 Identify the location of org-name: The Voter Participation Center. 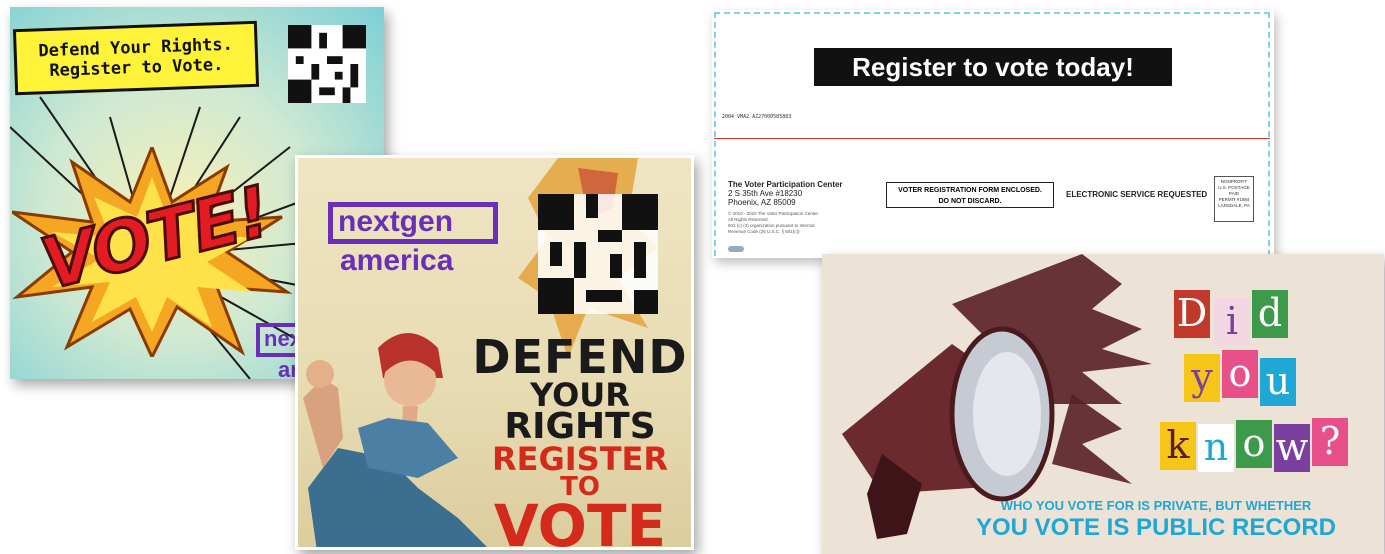
(785, 184).